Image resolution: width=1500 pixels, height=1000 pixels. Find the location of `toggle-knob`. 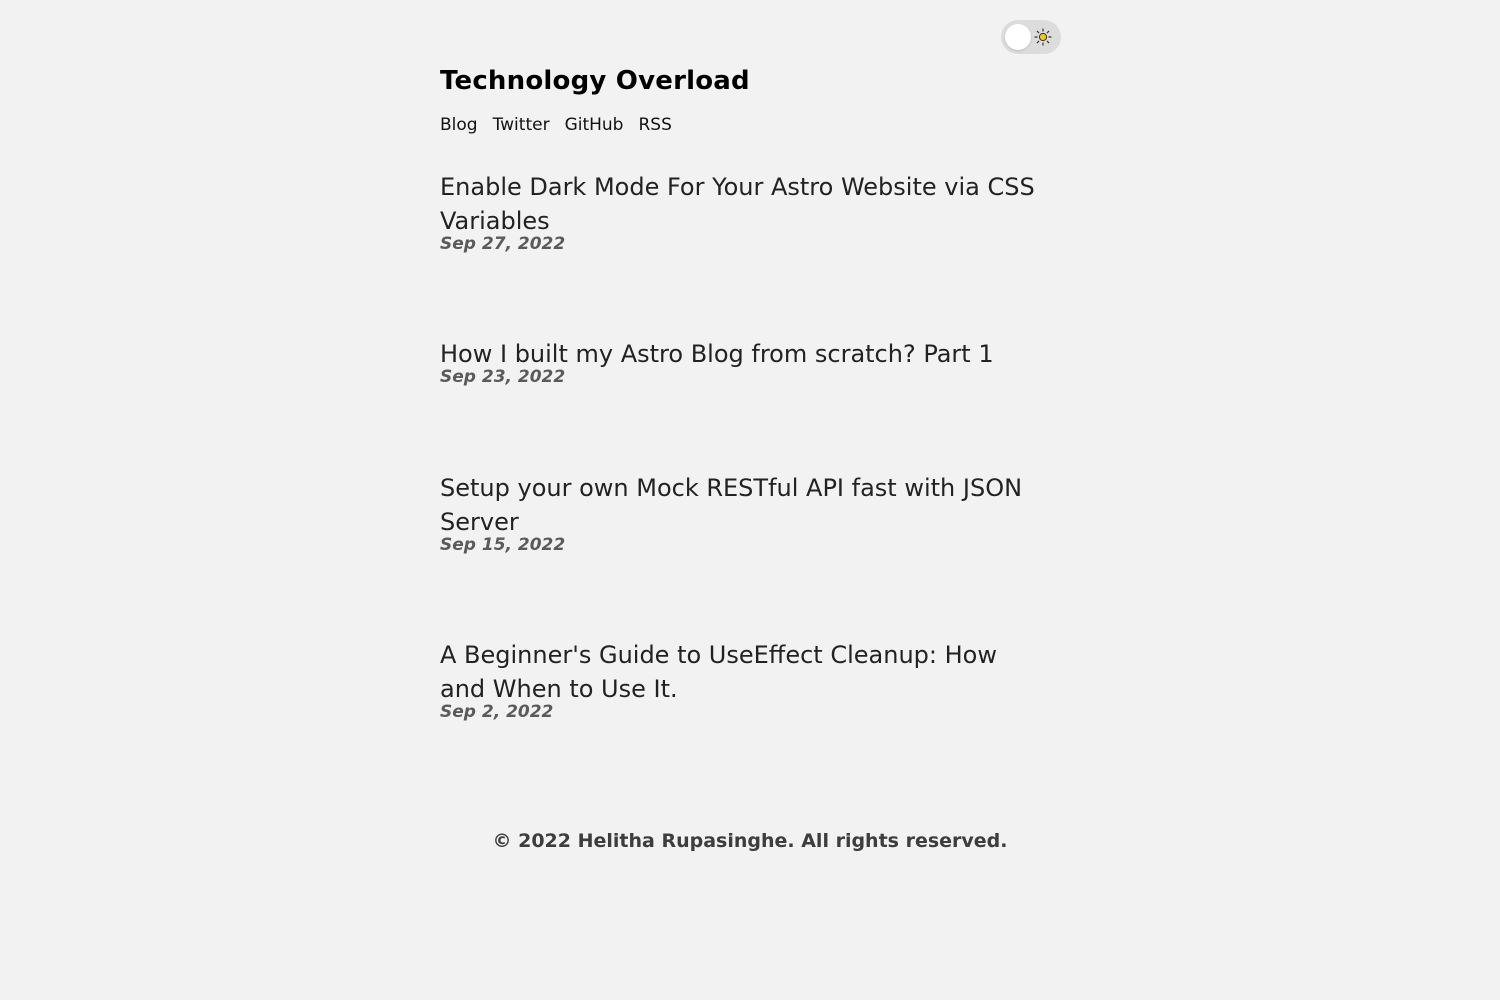

toggle-knob is located at coordinates (1018, 37).